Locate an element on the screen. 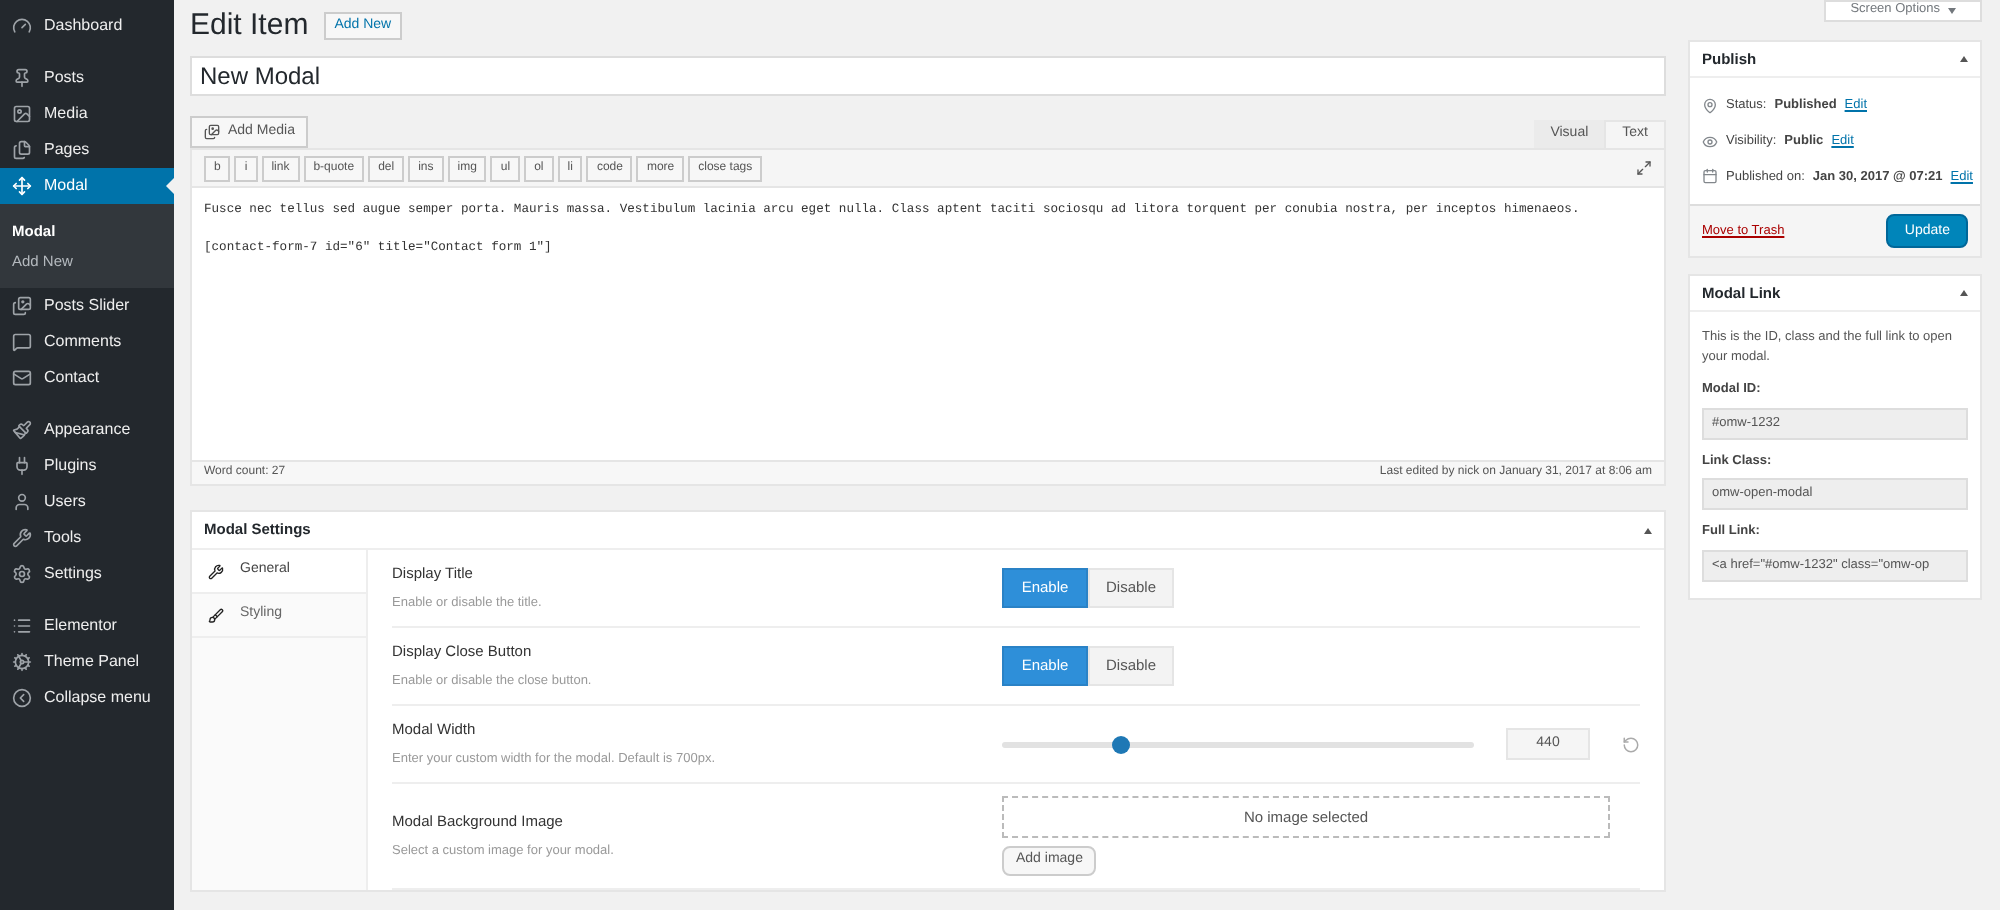 The image size is (2000, 910). sidebar-item: Posts is located at coordinates (87, 78).